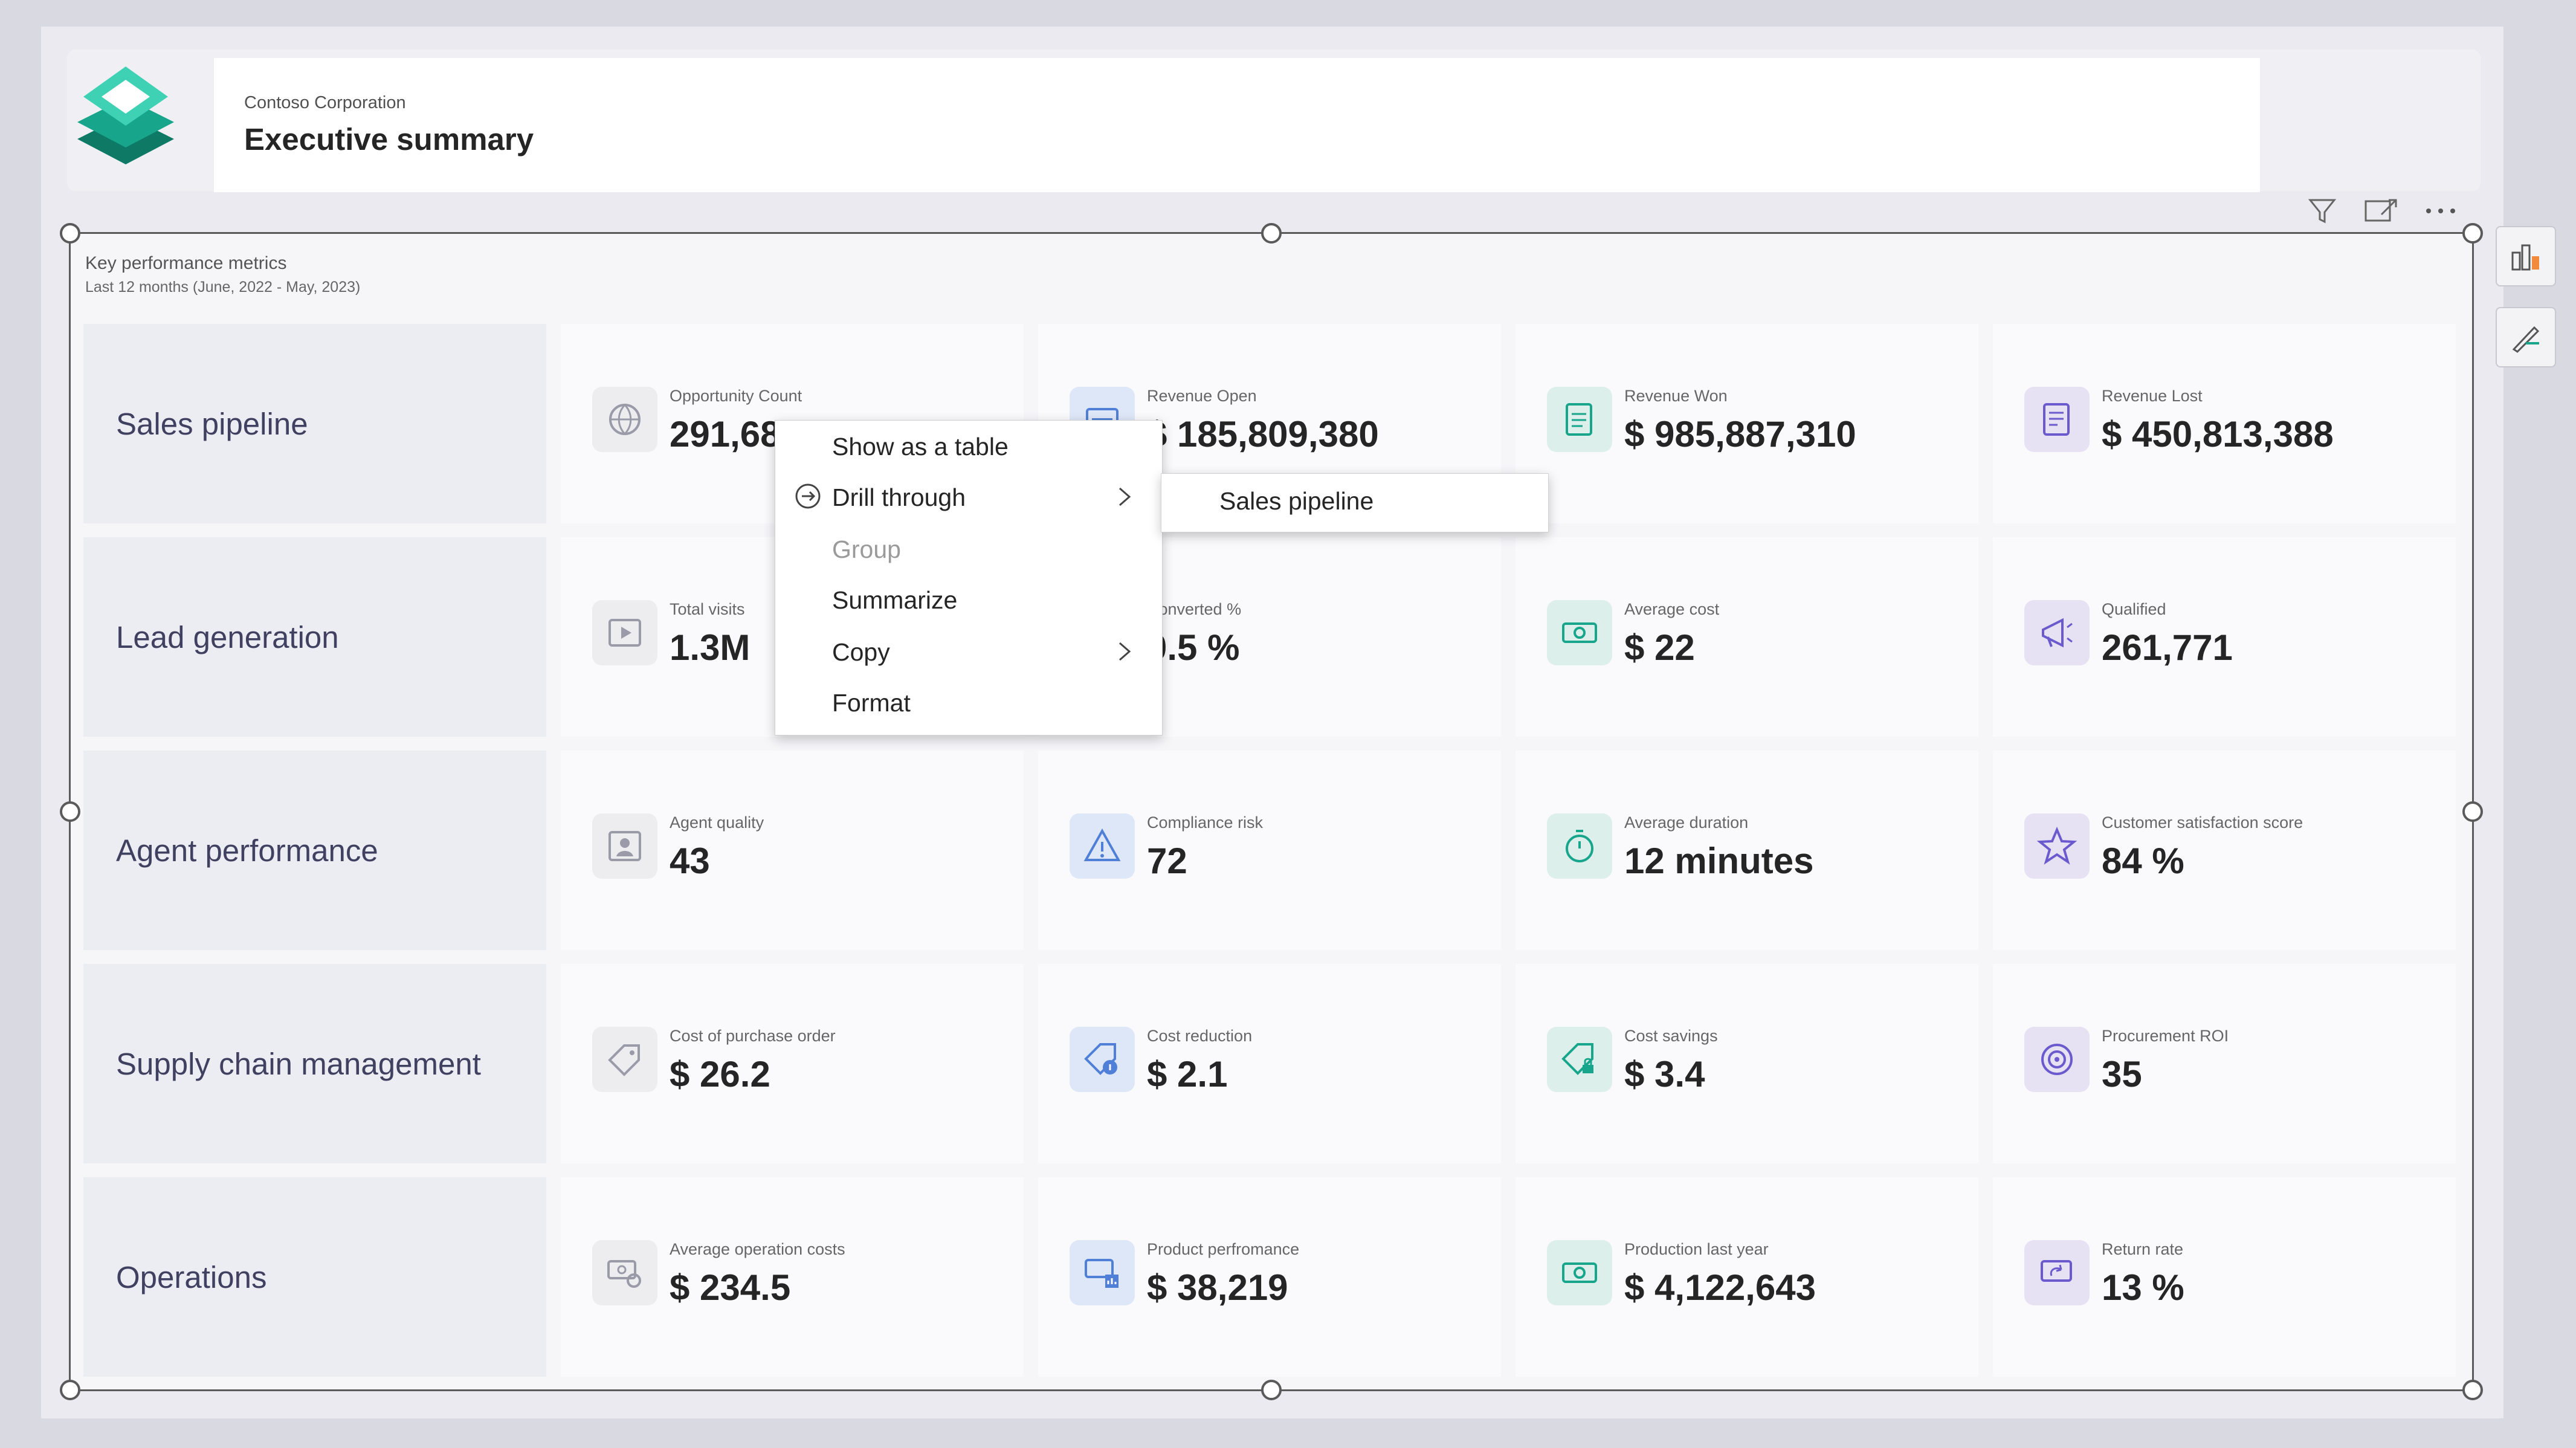 The width and height of the screenshot is (2576, 1448). Describe the element at coordinates (1272, 1390) in the screenshot. I see `resize-handle-bottom` at that location.